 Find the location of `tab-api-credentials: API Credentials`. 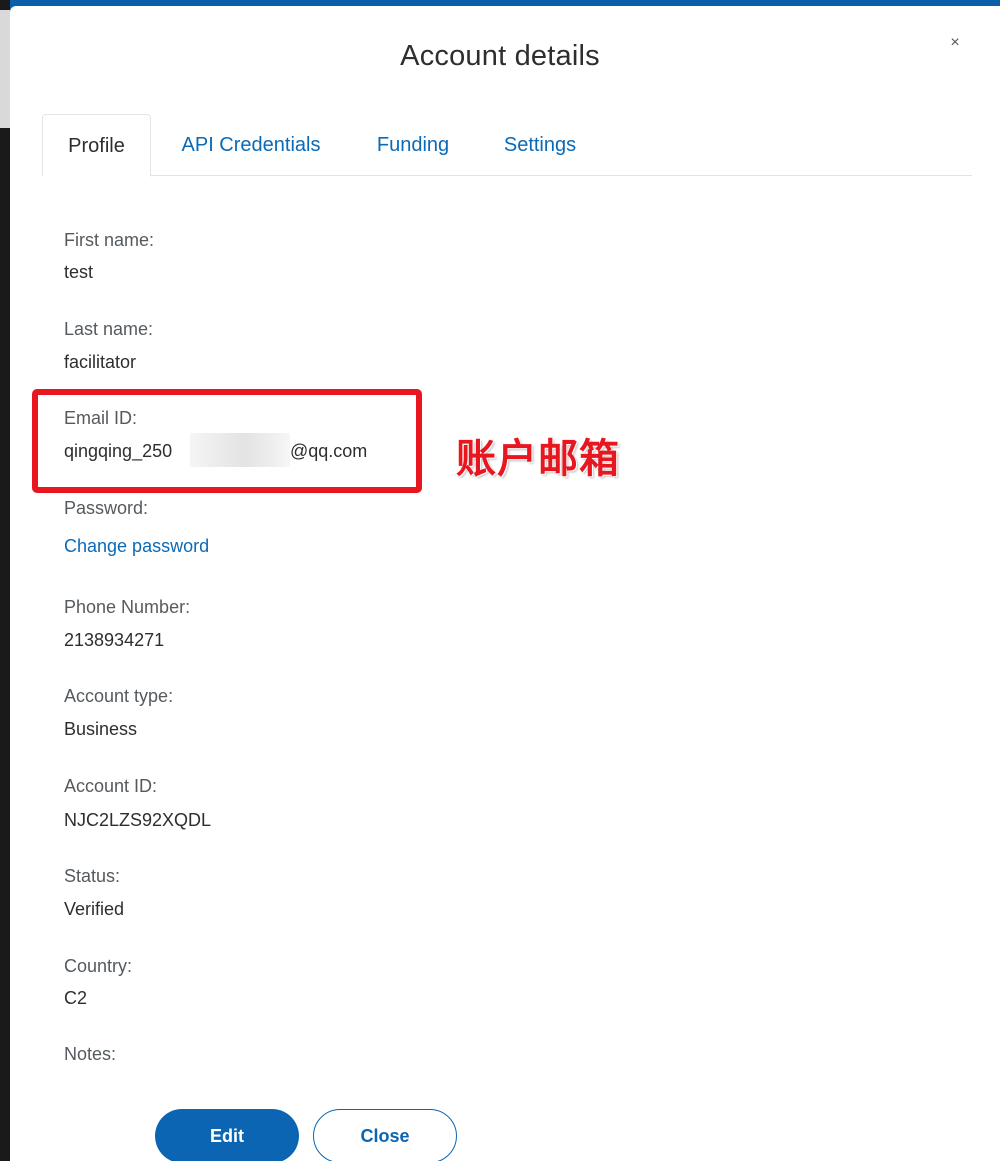

tab-api-credentials: API Credentials is located at coordinates (251, 145).